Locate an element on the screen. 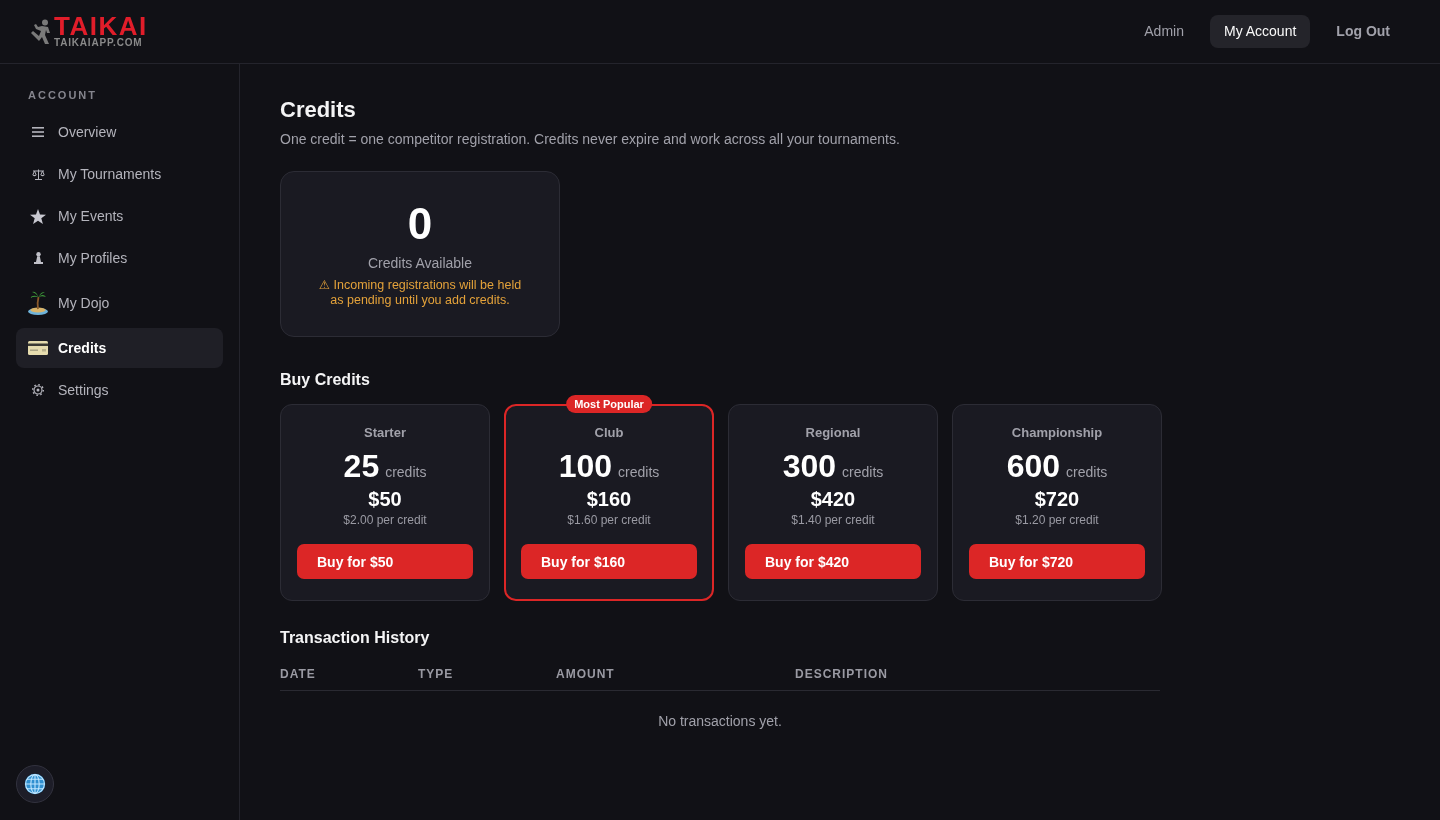 This screenshot has height=820, width=1440. language-button is located at coordinates (35, 784).